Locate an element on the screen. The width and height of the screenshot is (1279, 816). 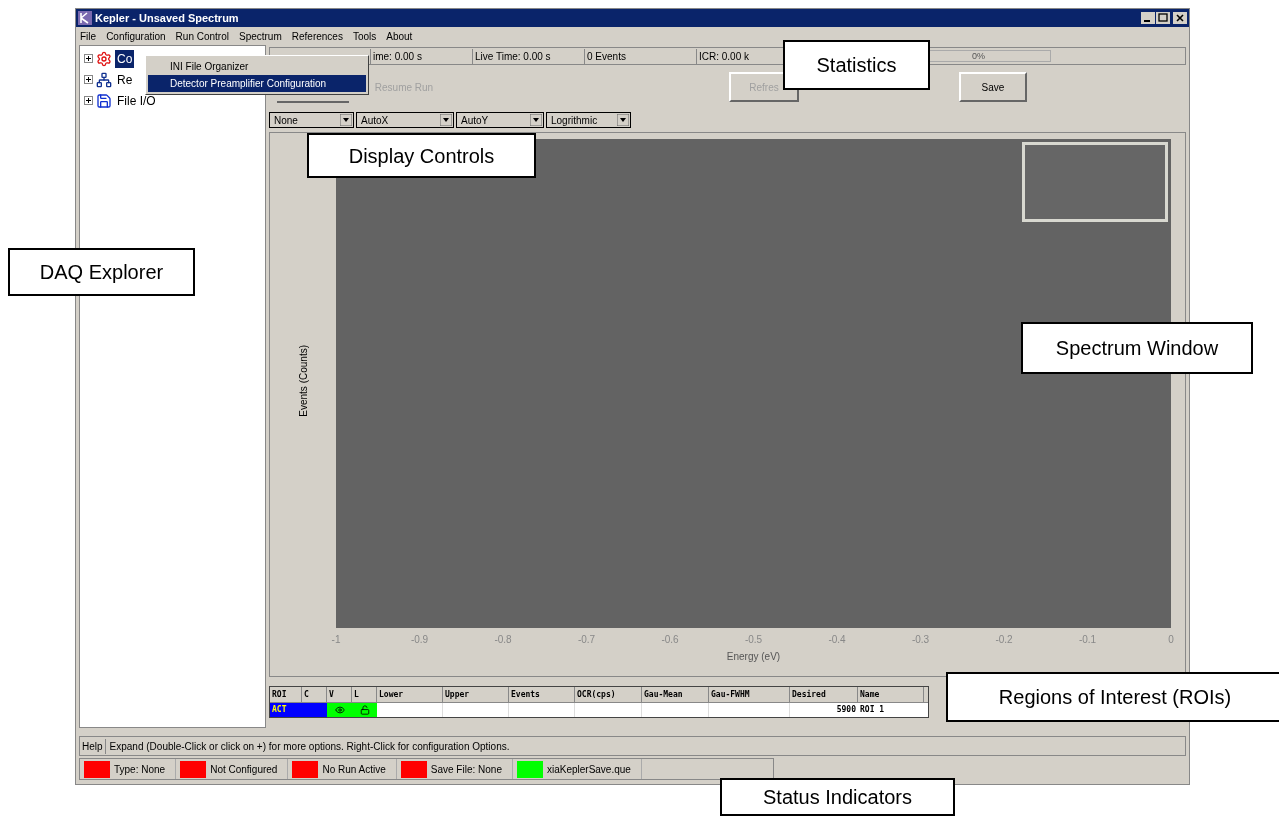
statistics-field: ICR: 0.00 k is located at coordinates (726, 56).